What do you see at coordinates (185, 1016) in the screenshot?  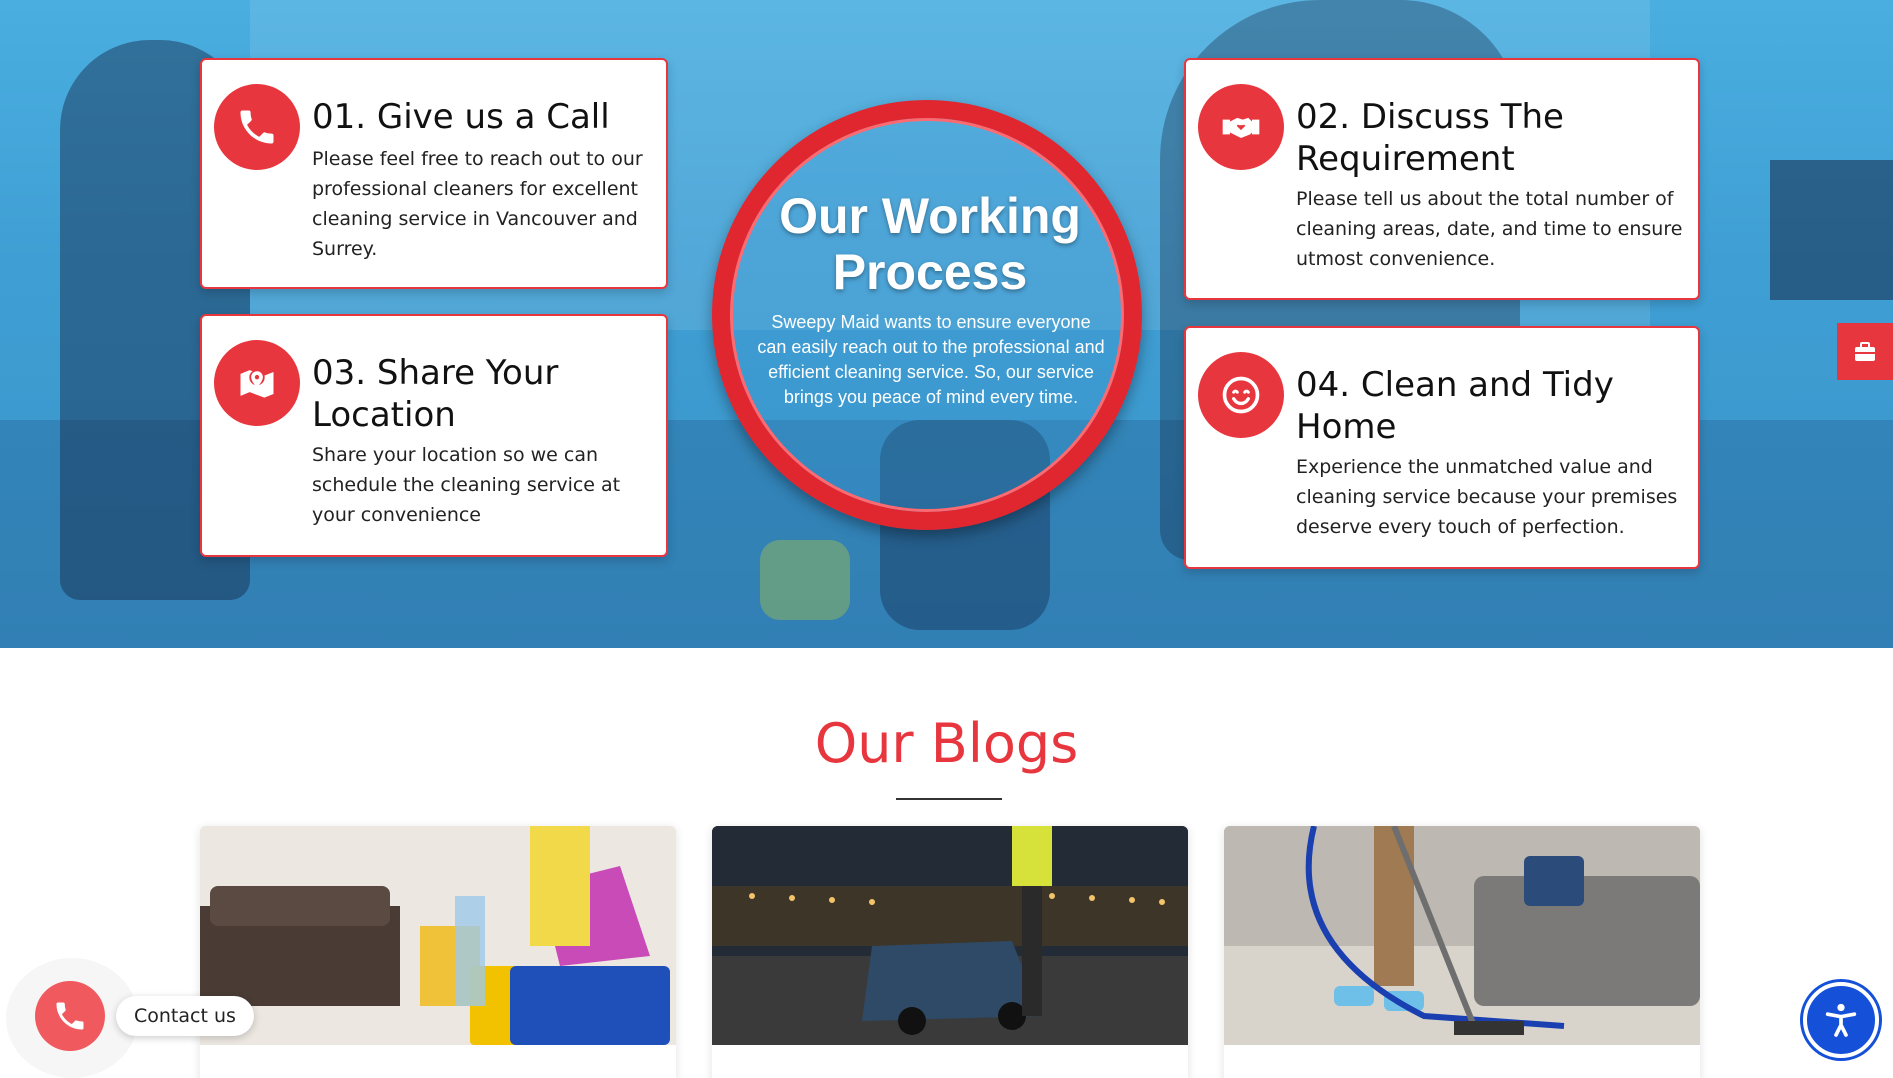 I see `contact-us-label: Contact us` at bounding box center [185, 1016].